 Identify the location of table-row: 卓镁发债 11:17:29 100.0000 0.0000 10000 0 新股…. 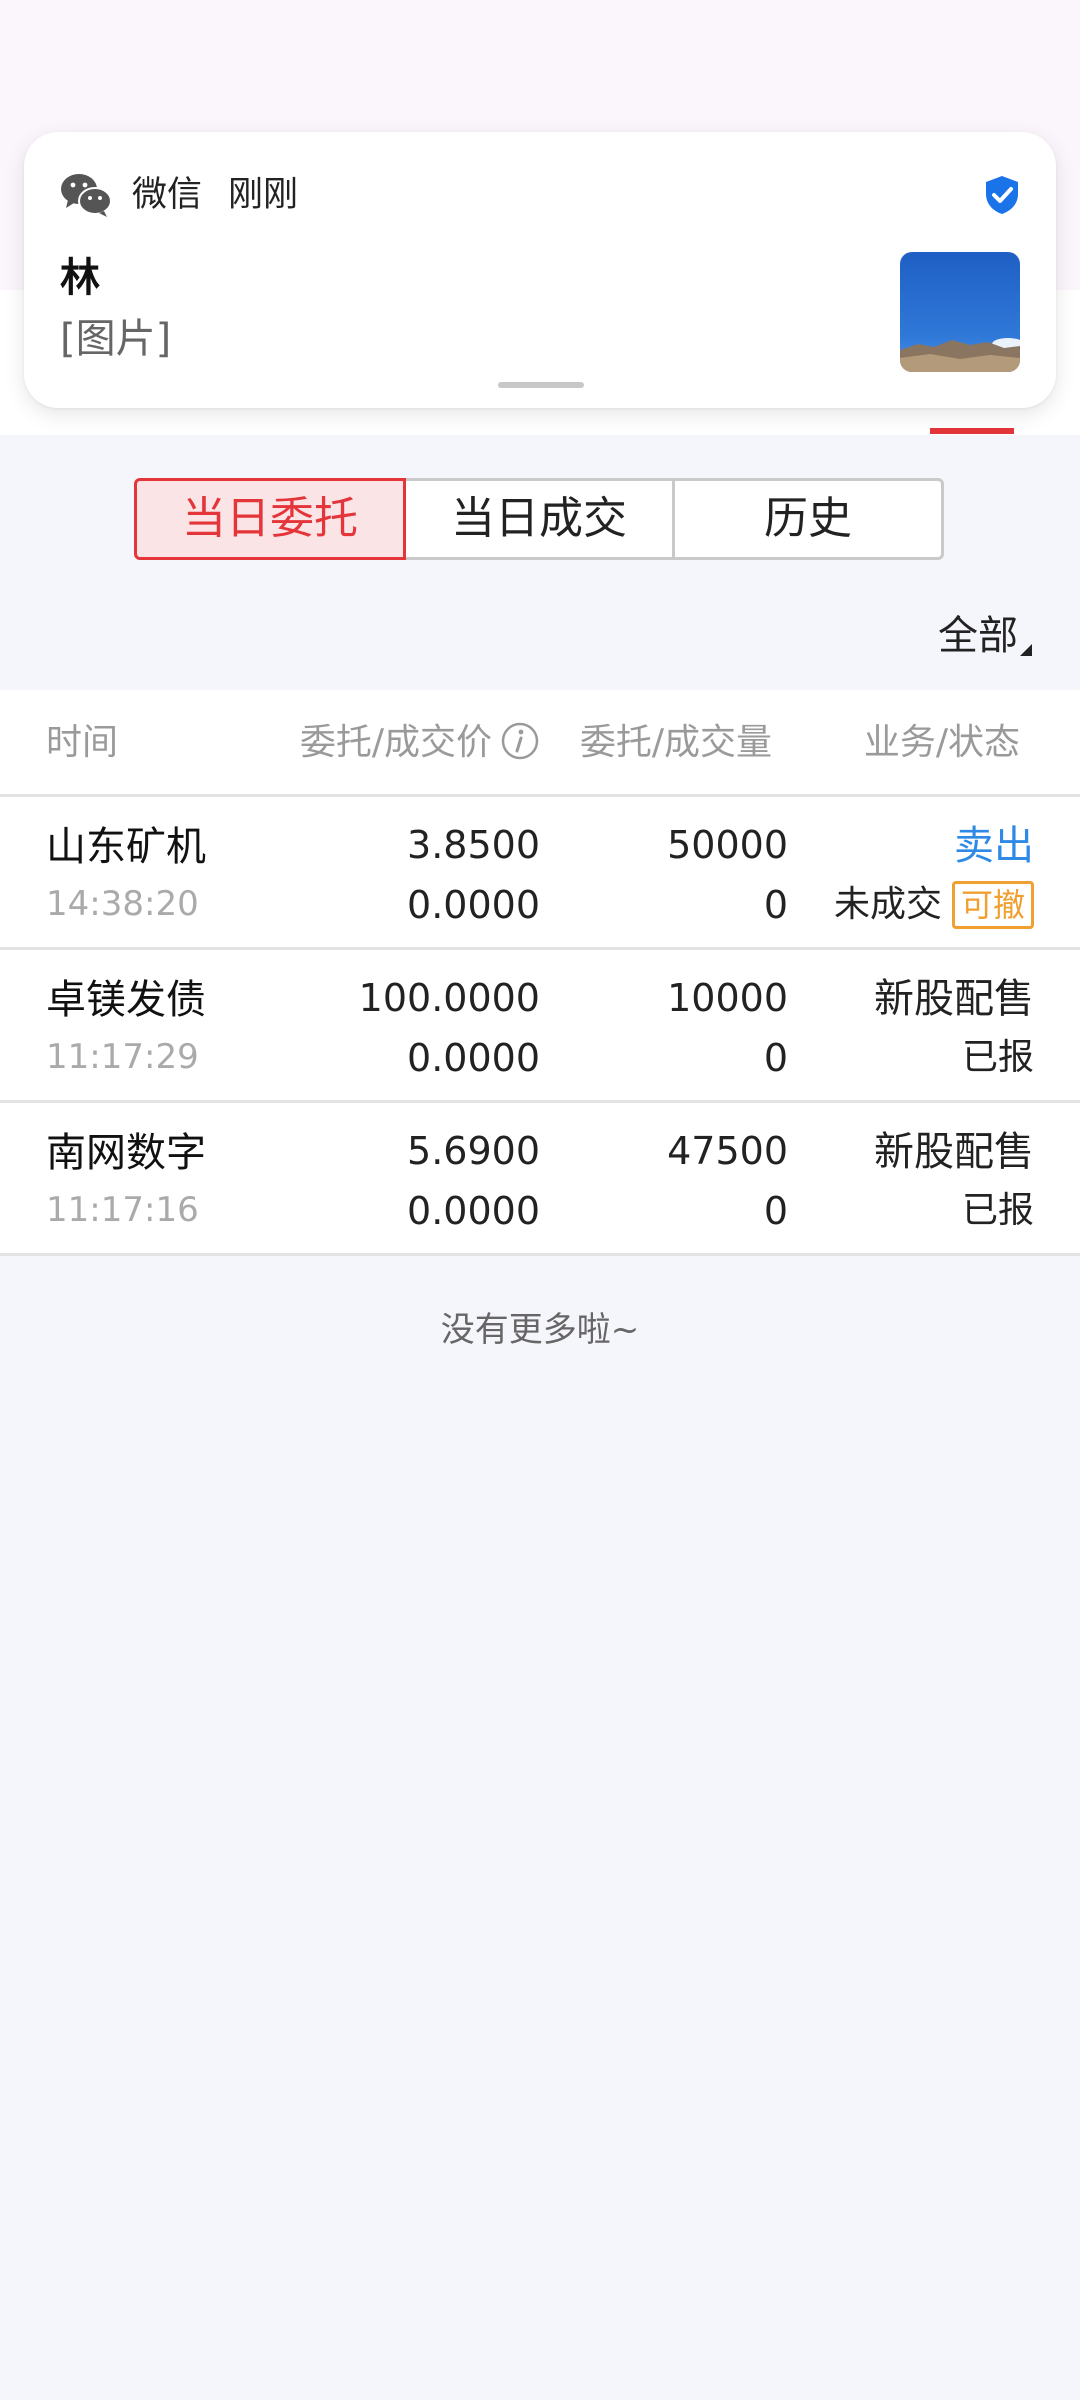
(540, 1026).